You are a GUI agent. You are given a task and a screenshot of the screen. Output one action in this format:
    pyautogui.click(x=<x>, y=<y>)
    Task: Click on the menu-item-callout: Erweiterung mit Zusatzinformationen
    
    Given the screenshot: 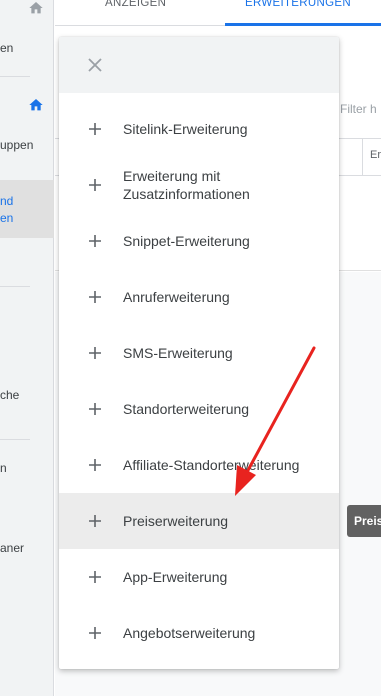 What is the action you would take?
    pyautogui.click(x=199, y=185)
    